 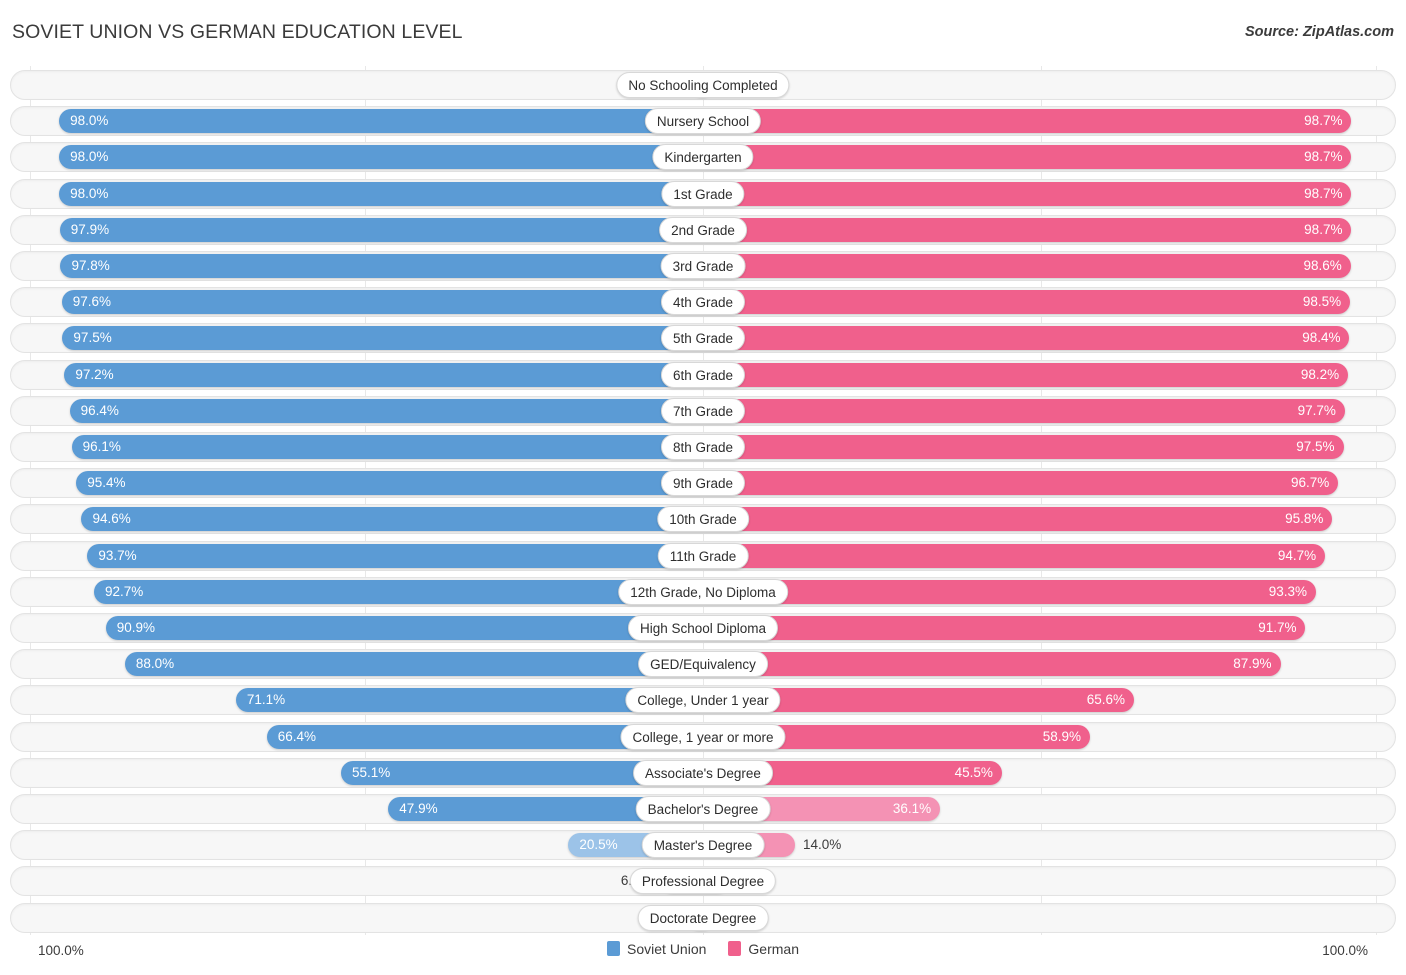 What do you see at coordinates (703, 591) in the screenshot?
I see `category-label: 12th Grade, No Diploma` at bounding box center [703, 591].